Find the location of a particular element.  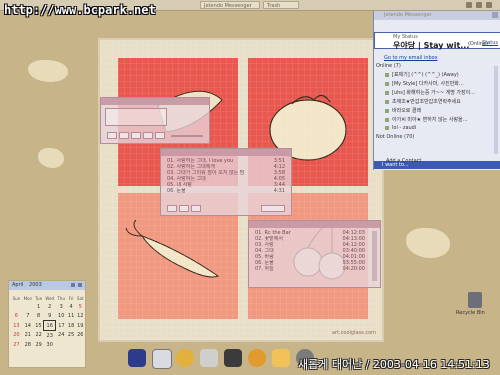

calendar-day: 30 is located at coordinates (50, 344).